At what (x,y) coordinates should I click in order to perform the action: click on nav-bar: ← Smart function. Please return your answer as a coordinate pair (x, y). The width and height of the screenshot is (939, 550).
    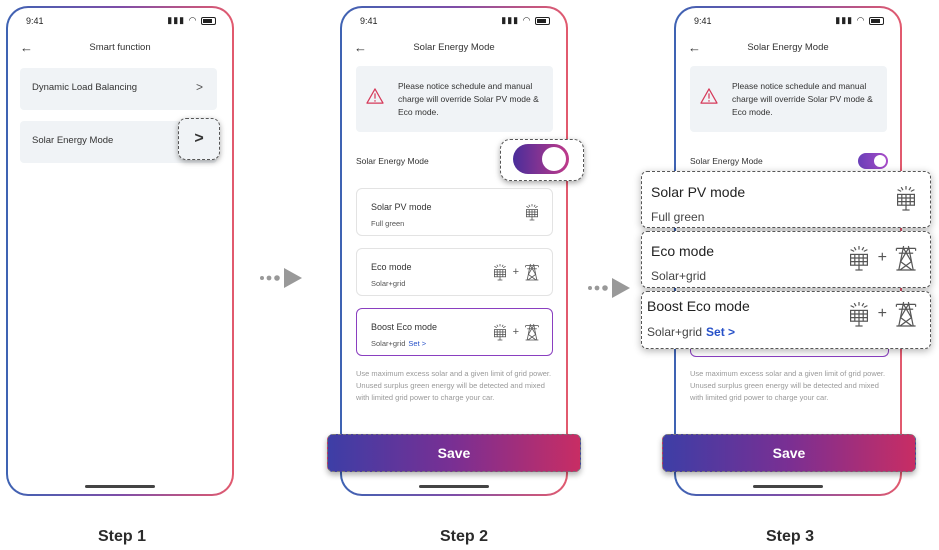
    Looking at the image, I should click on (120, 48).